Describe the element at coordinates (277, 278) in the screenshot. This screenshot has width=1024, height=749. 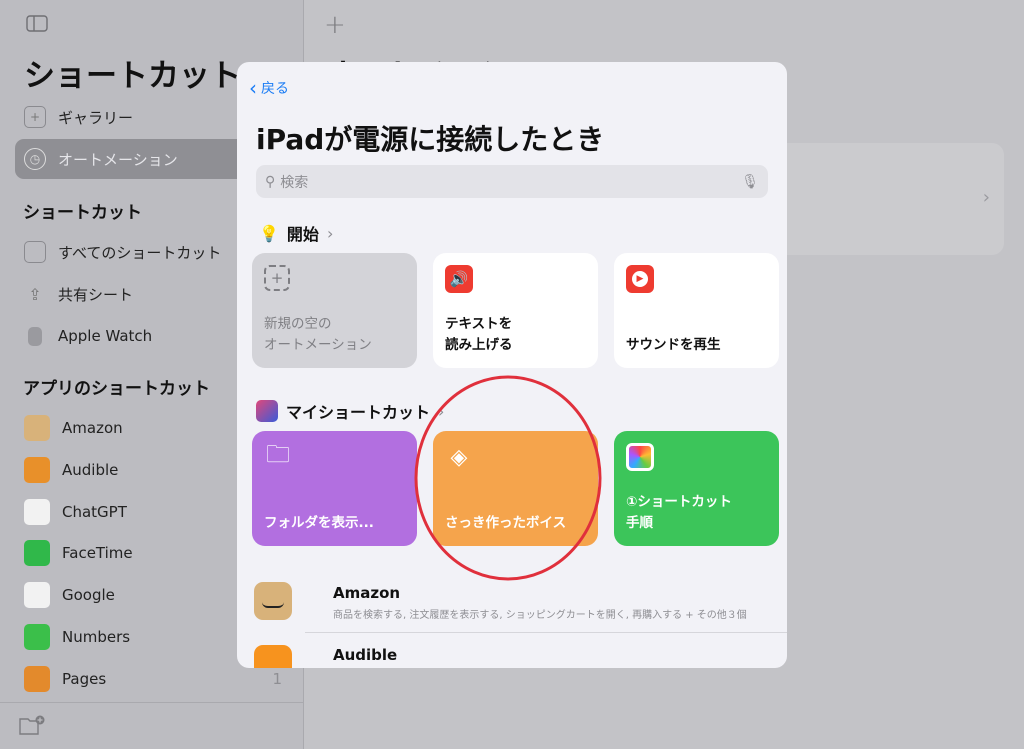
I see `add-dashed-icon: +` at that location.